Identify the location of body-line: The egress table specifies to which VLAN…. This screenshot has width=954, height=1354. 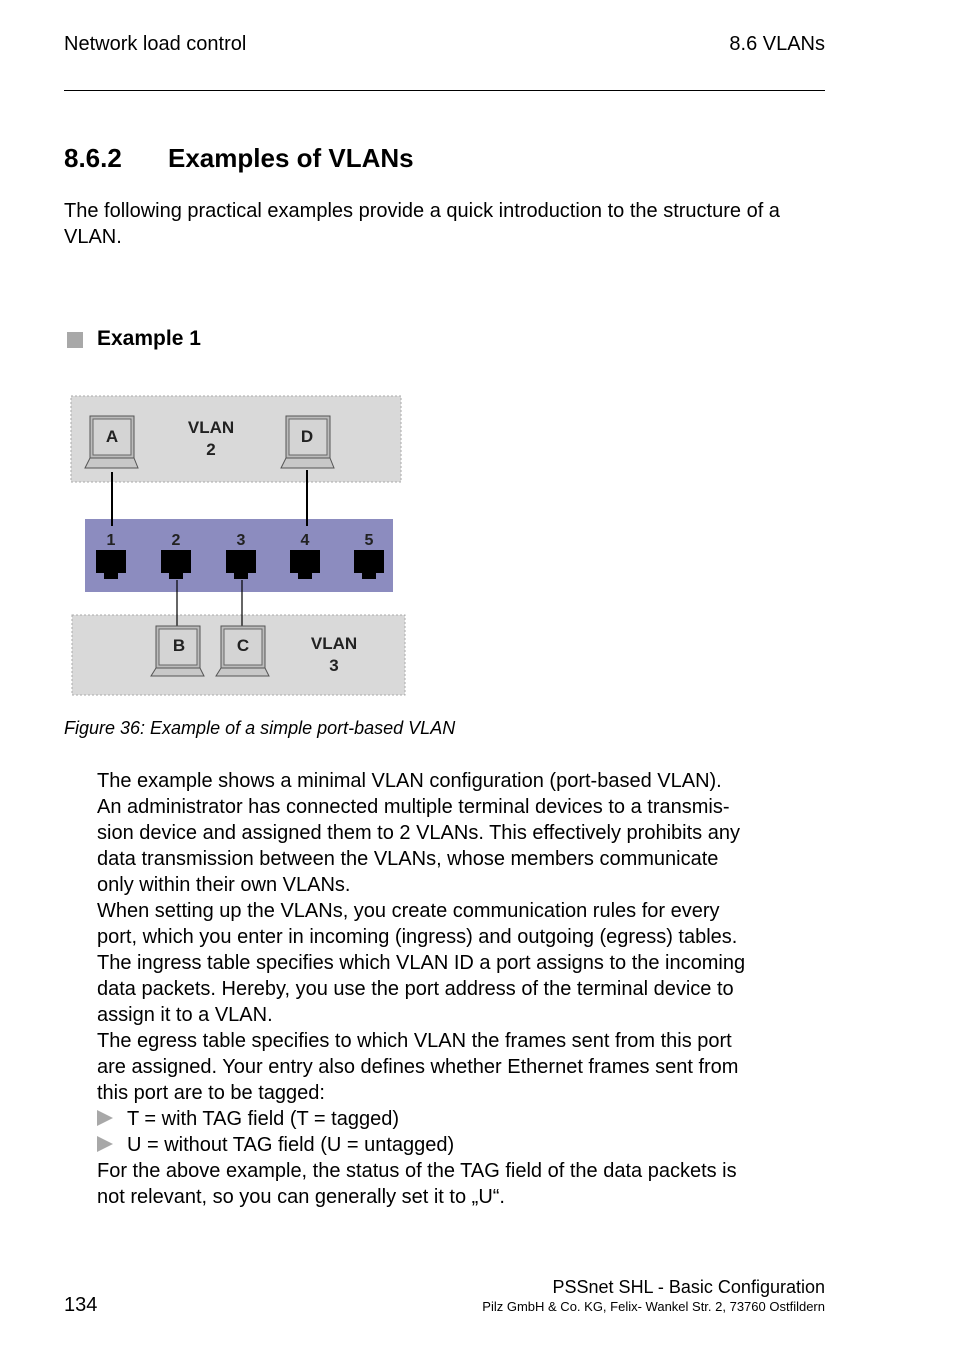
(414, 1041).